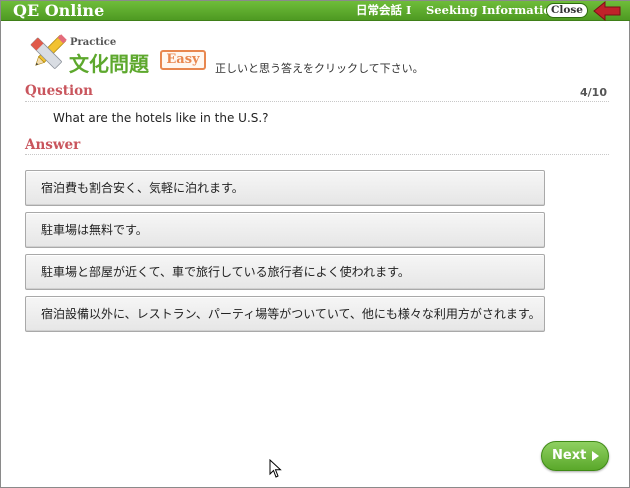 The image size is (630, 488). Describe the element at coordinates (317, 154) in the screenshot. I see `answer-divider` at that location.